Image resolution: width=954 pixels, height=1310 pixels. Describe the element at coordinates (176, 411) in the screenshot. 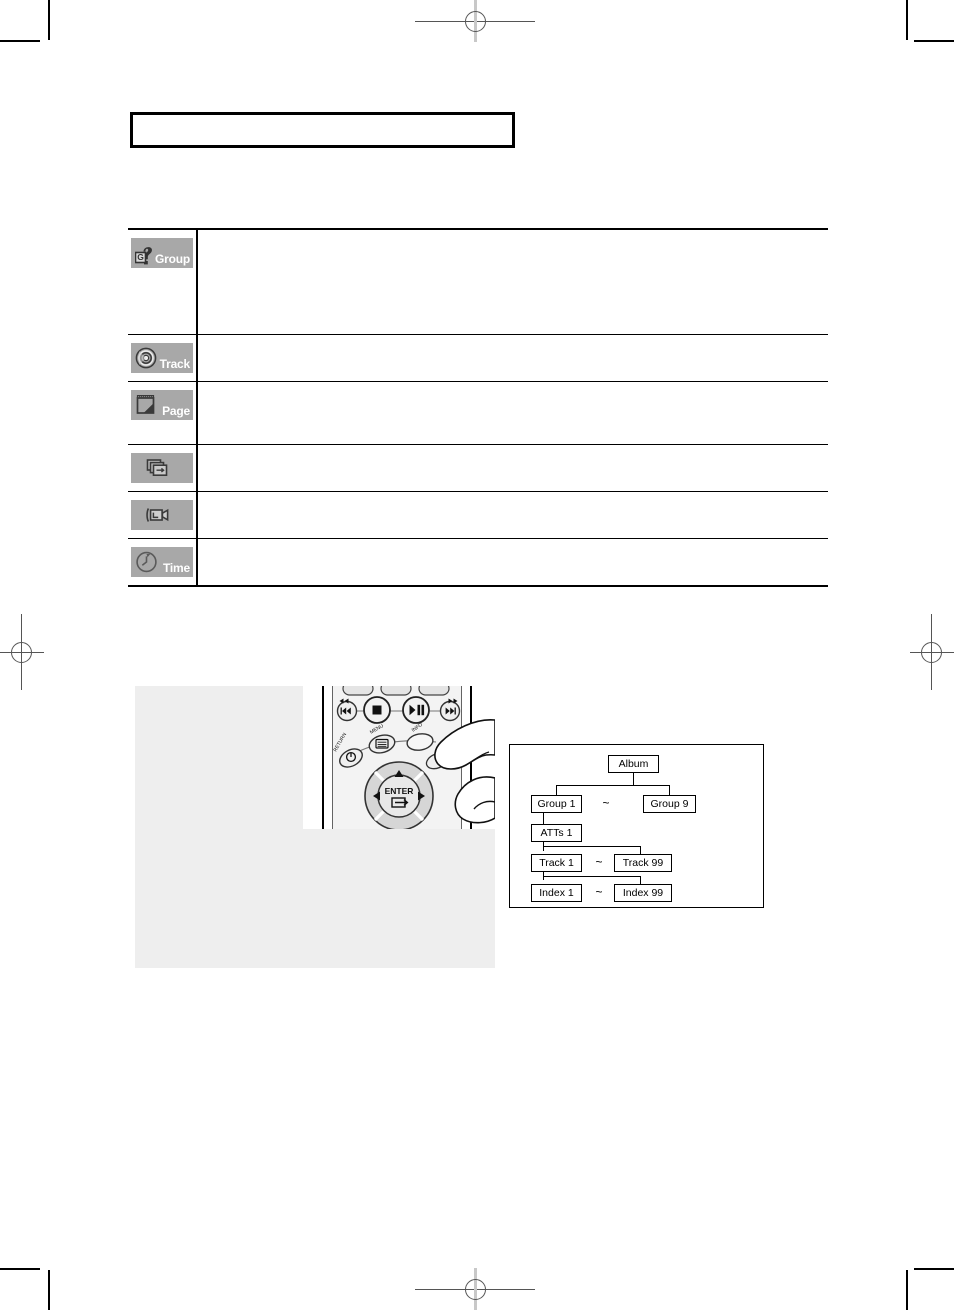

I see `page-icon-label: Page` at that location.